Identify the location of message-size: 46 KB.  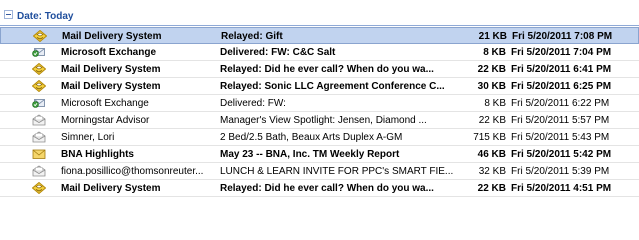
(491, 154).